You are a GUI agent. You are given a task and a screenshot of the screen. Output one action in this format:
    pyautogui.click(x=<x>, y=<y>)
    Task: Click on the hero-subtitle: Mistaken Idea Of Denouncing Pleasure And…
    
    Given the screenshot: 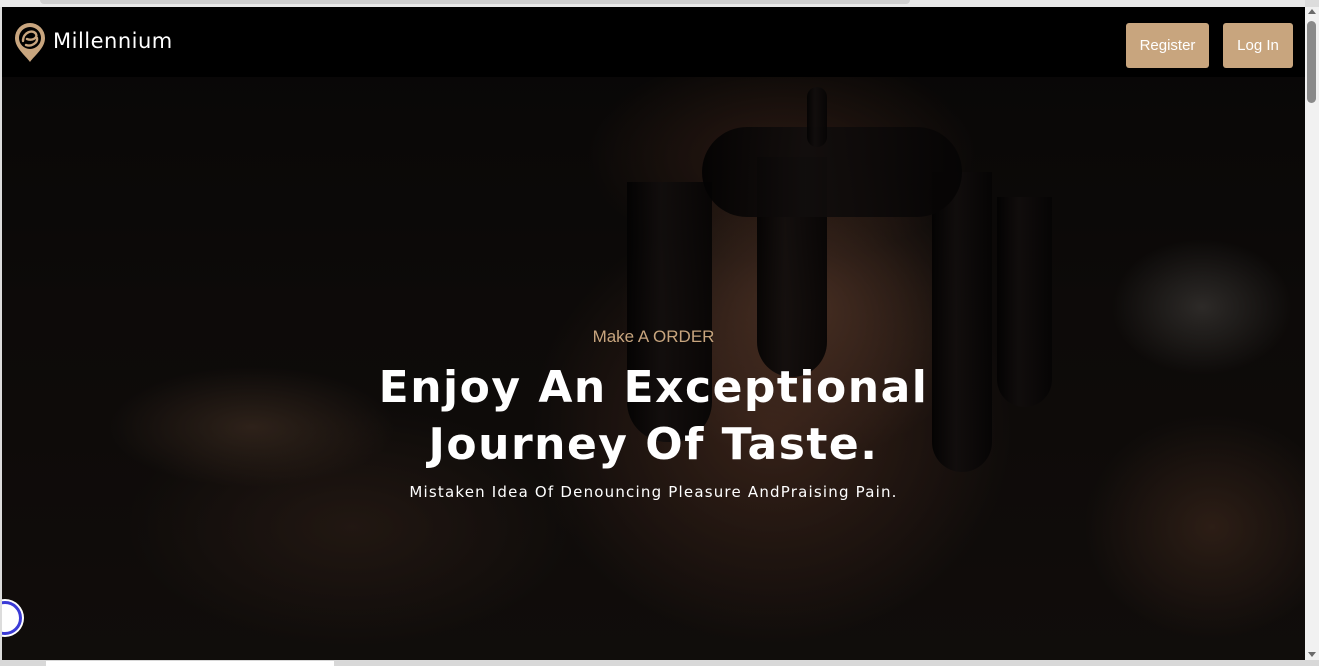 What is the action you would take?
    pyautogui.click(x=653, y=492)
    